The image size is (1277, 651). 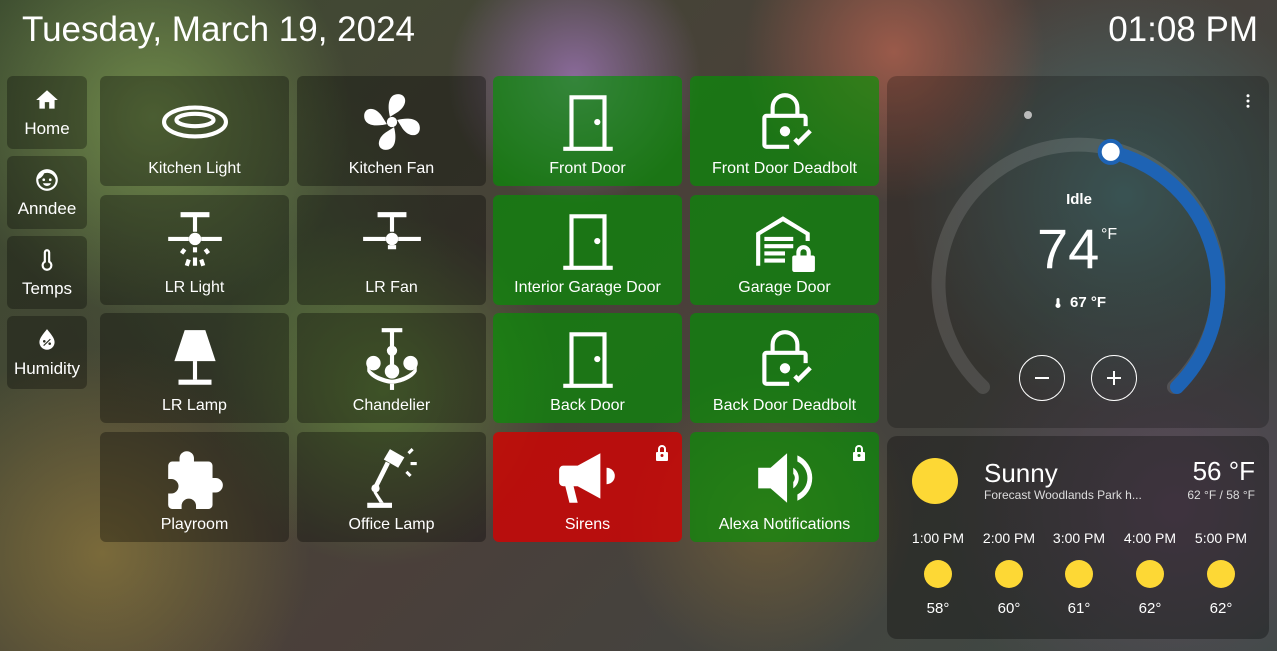 What do you see at coordinates (587, 287) in the screenshot?
I see `tile-label: Interior Garage Door` at bounding box center [587, 287].